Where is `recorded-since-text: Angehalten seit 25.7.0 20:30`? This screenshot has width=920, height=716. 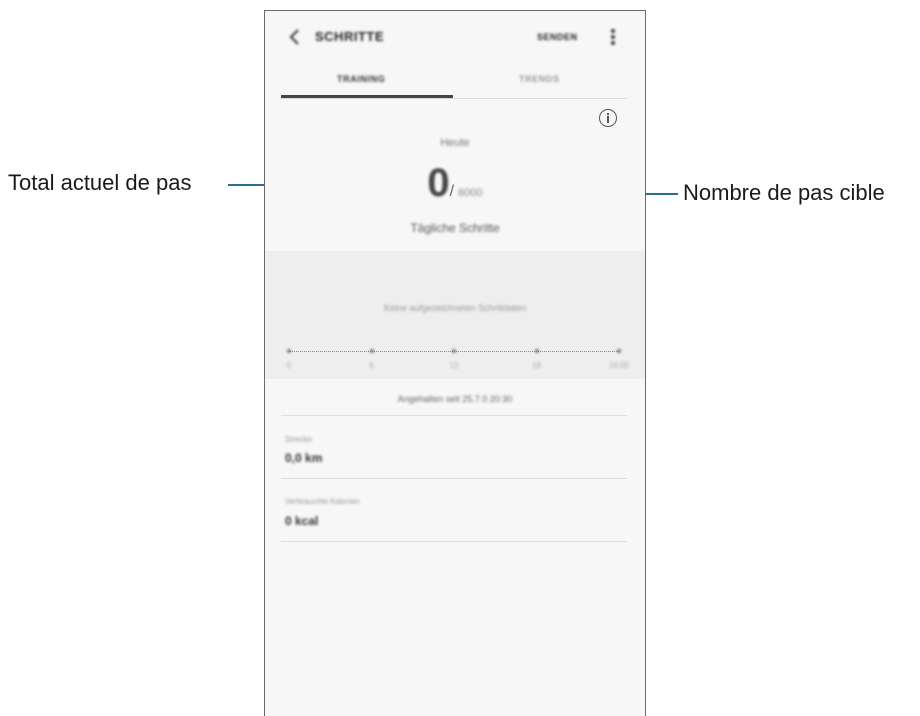
recorded-since-text: Angehalten seit 25.7.0 20:30 is located at coordinates (455, 399).